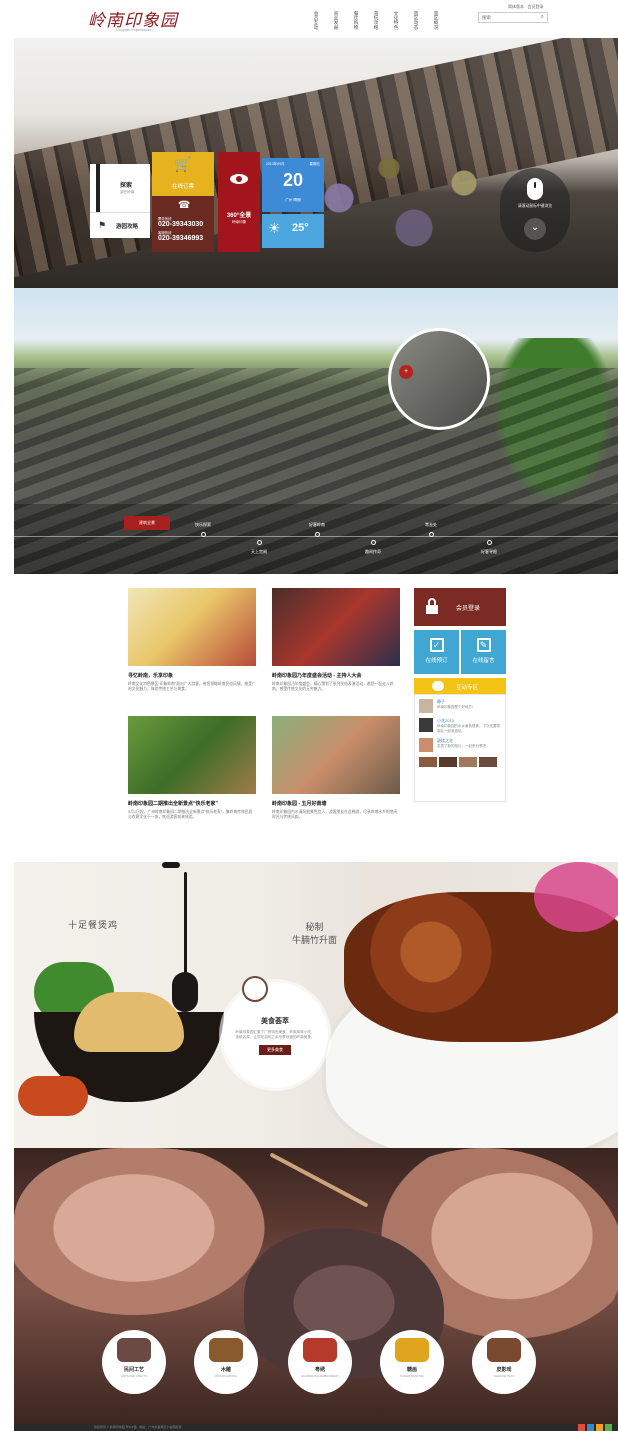 Image resolution: width=618 pixels, height=1431 pixels. I want to click on eye-icon, so click(239, 179).